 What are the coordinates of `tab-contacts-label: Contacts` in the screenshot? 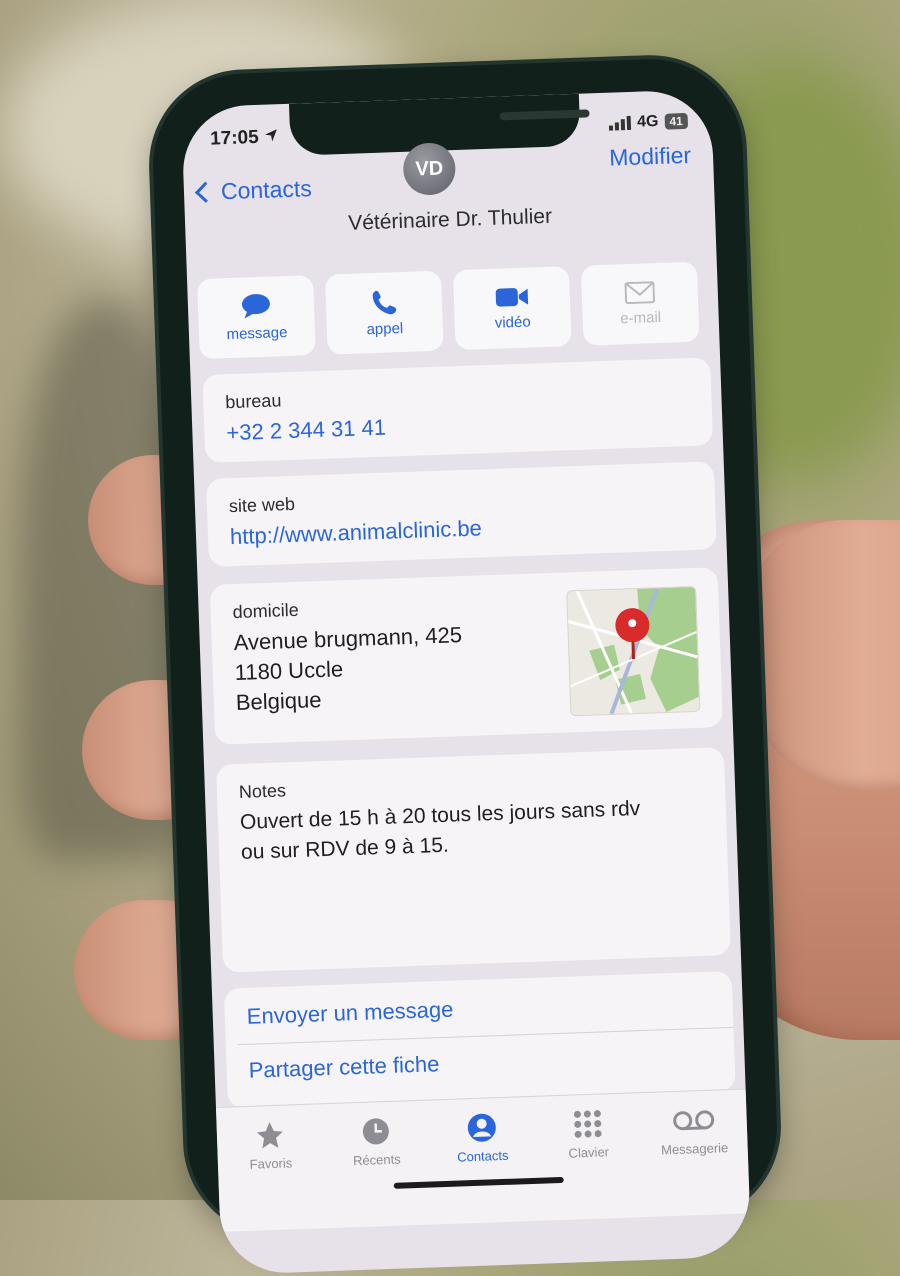 It's located at (482, 1156).